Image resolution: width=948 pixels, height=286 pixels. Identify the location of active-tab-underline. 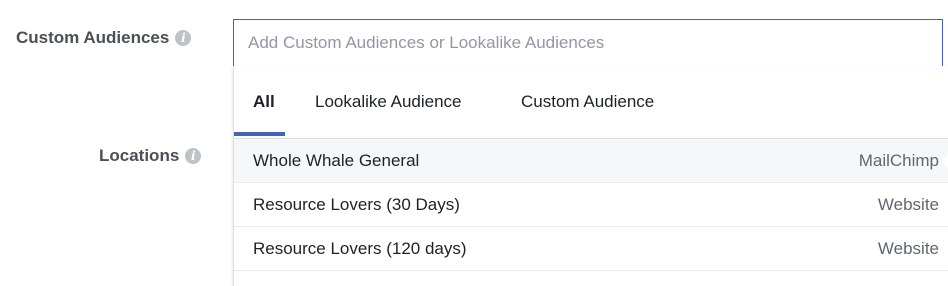
(259, 134).